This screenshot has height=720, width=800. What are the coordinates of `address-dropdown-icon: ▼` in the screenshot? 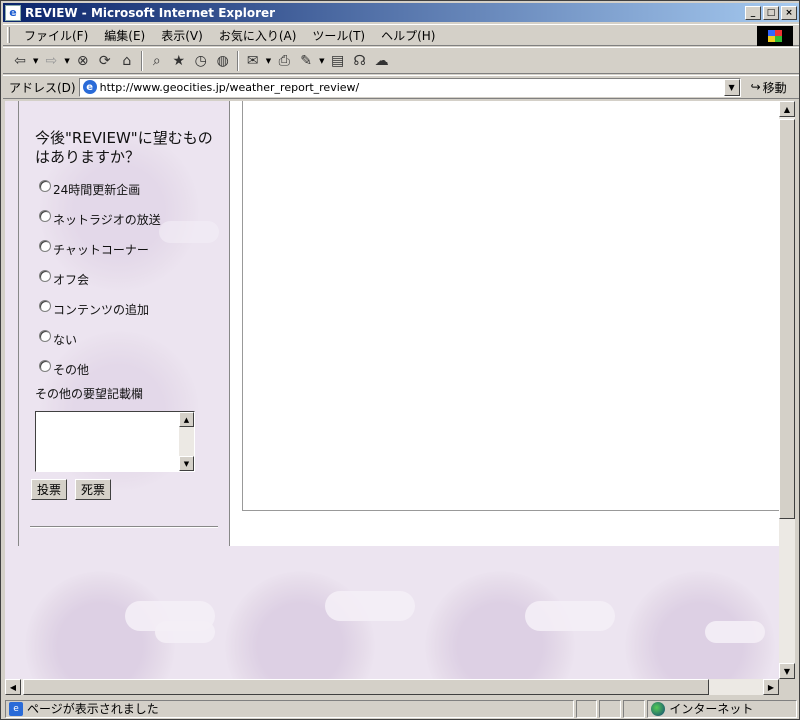 It's located at (731, 87).